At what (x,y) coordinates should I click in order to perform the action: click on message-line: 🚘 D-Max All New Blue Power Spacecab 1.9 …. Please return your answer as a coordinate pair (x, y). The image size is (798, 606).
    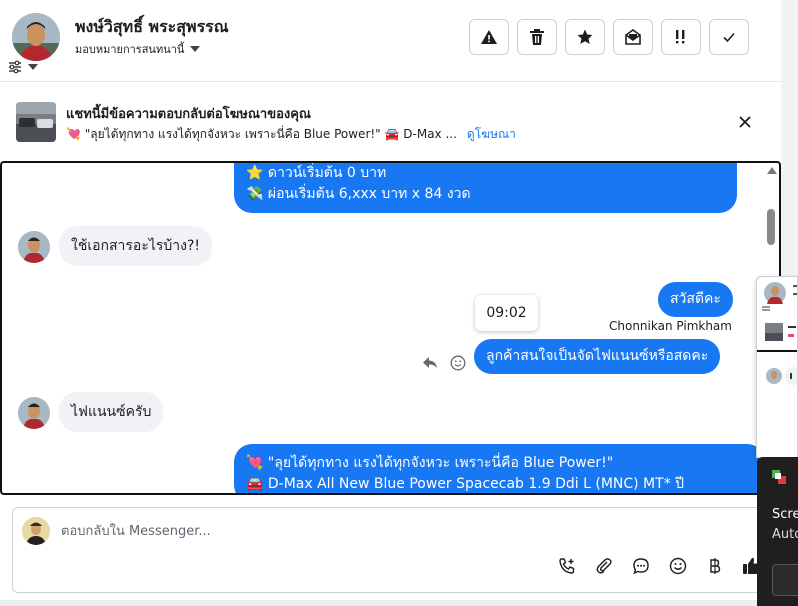
    Looking at the image, I should click on (465, 484).